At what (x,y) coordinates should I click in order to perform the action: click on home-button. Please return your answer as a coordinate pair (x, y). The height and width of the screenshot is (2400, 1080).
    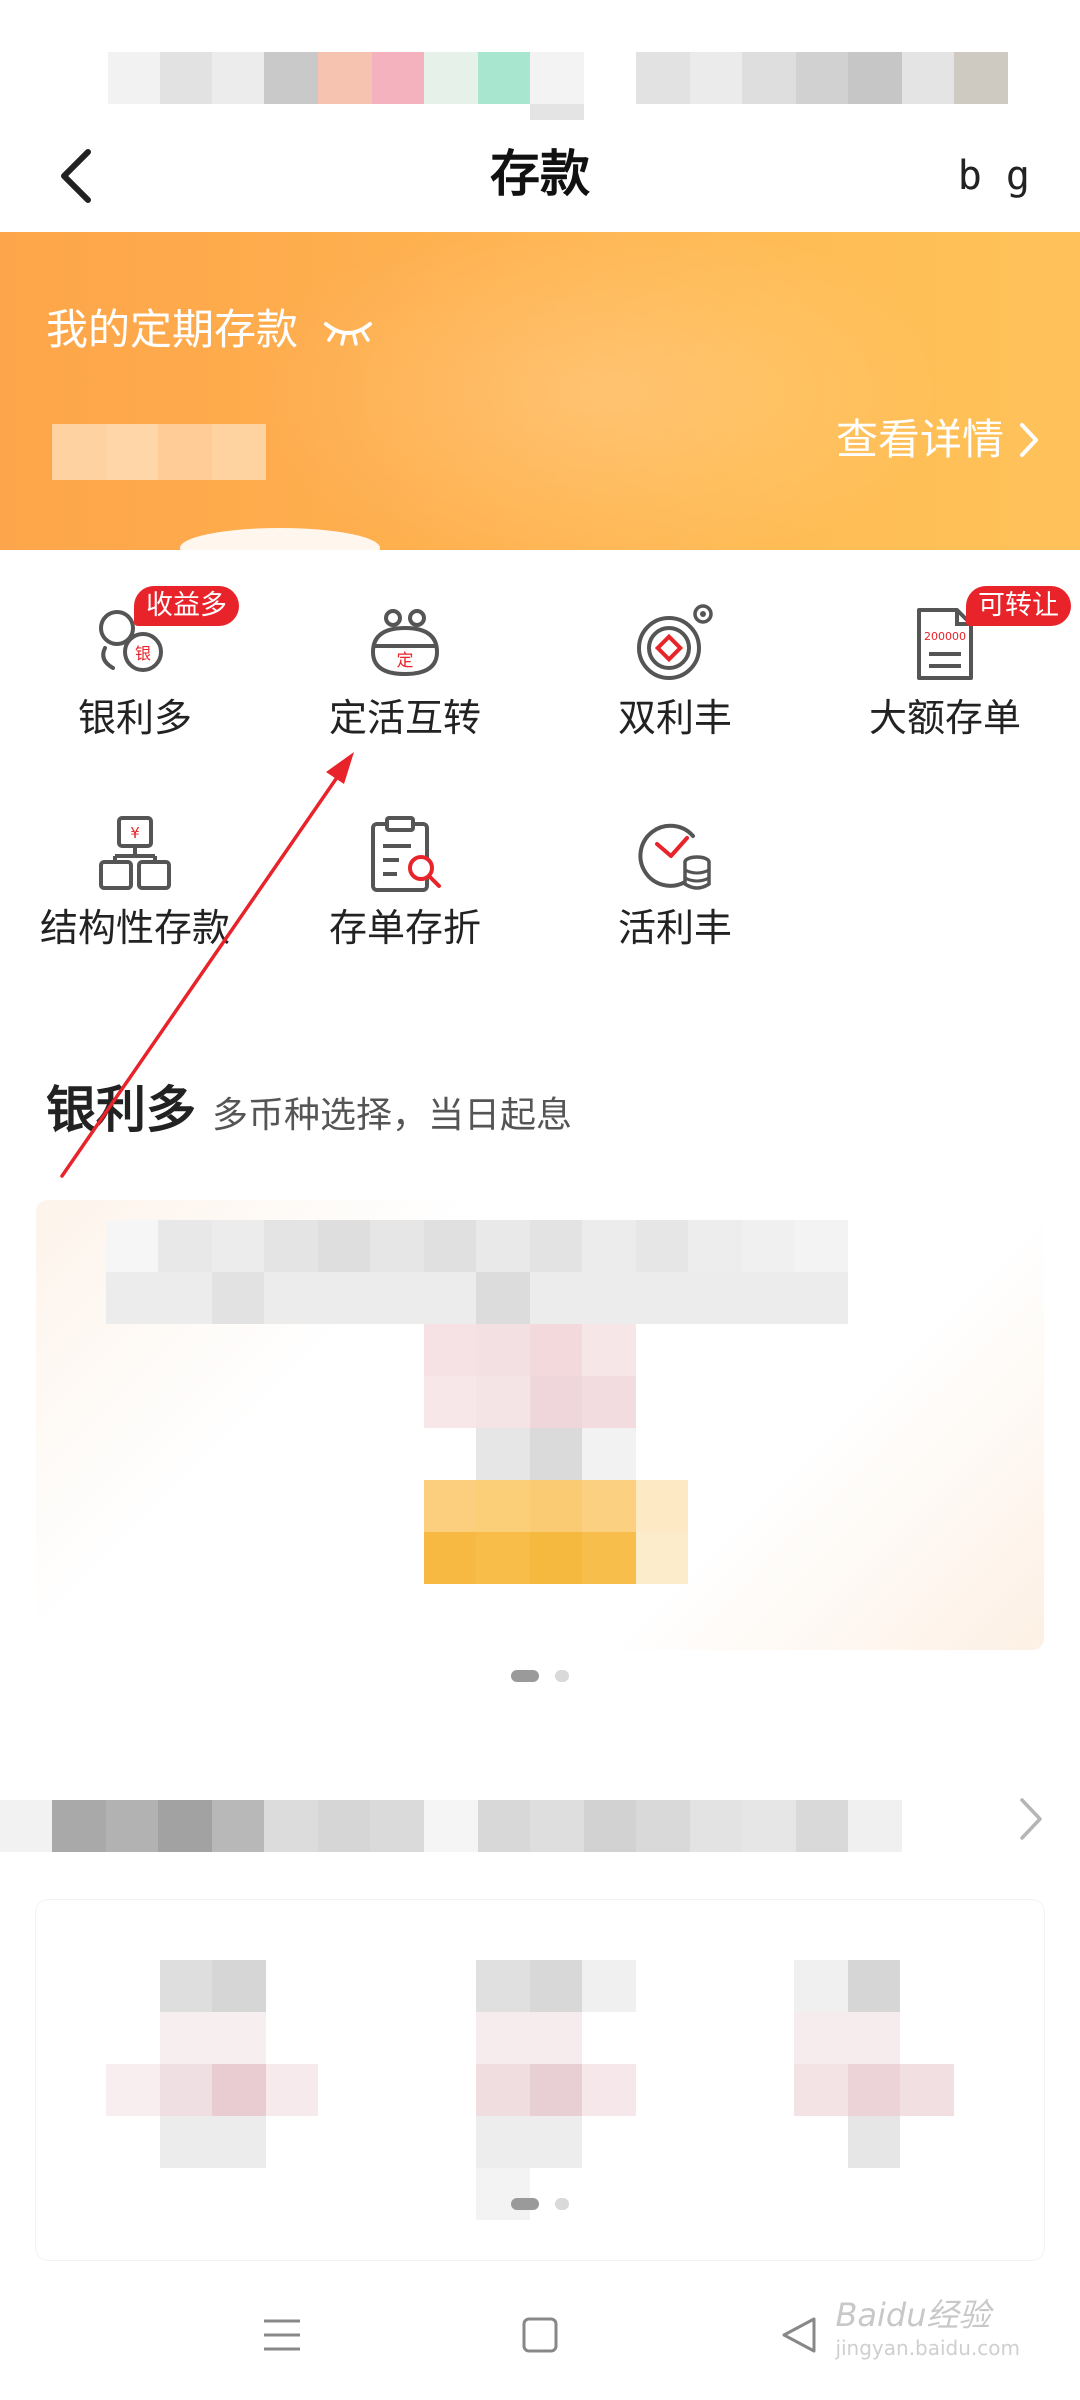
    Looking at the image, I should click on (540, 2335).